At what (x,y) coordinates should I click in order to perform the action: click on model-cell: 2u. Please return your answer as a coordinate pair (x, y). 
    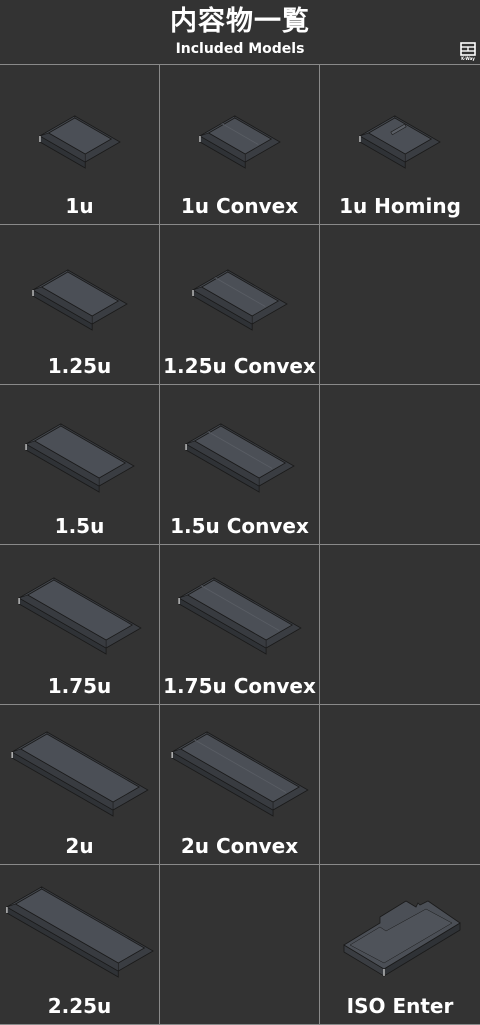
    Looking at the image, I should click on (80, 785).